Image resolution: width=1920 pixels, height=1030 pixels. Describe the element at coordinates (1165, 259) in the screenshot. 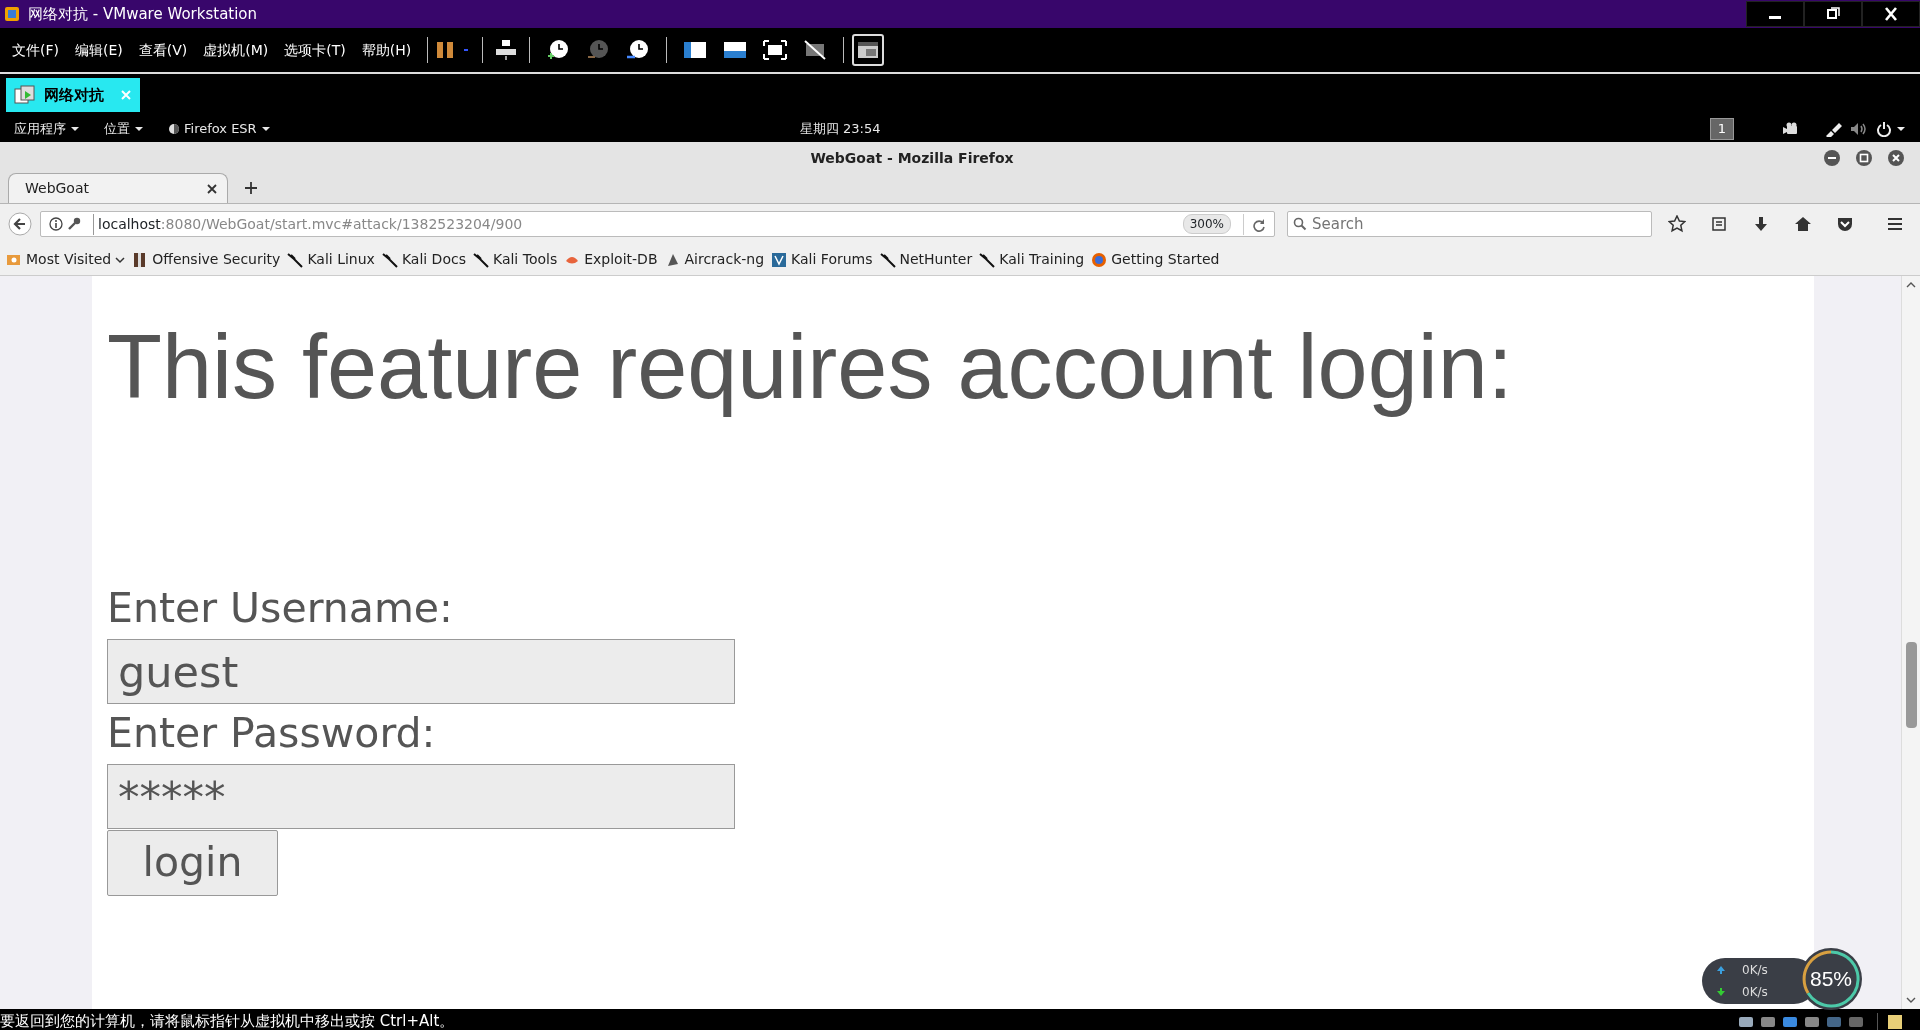

I see `bookmark-label: Getting Started` at that location.